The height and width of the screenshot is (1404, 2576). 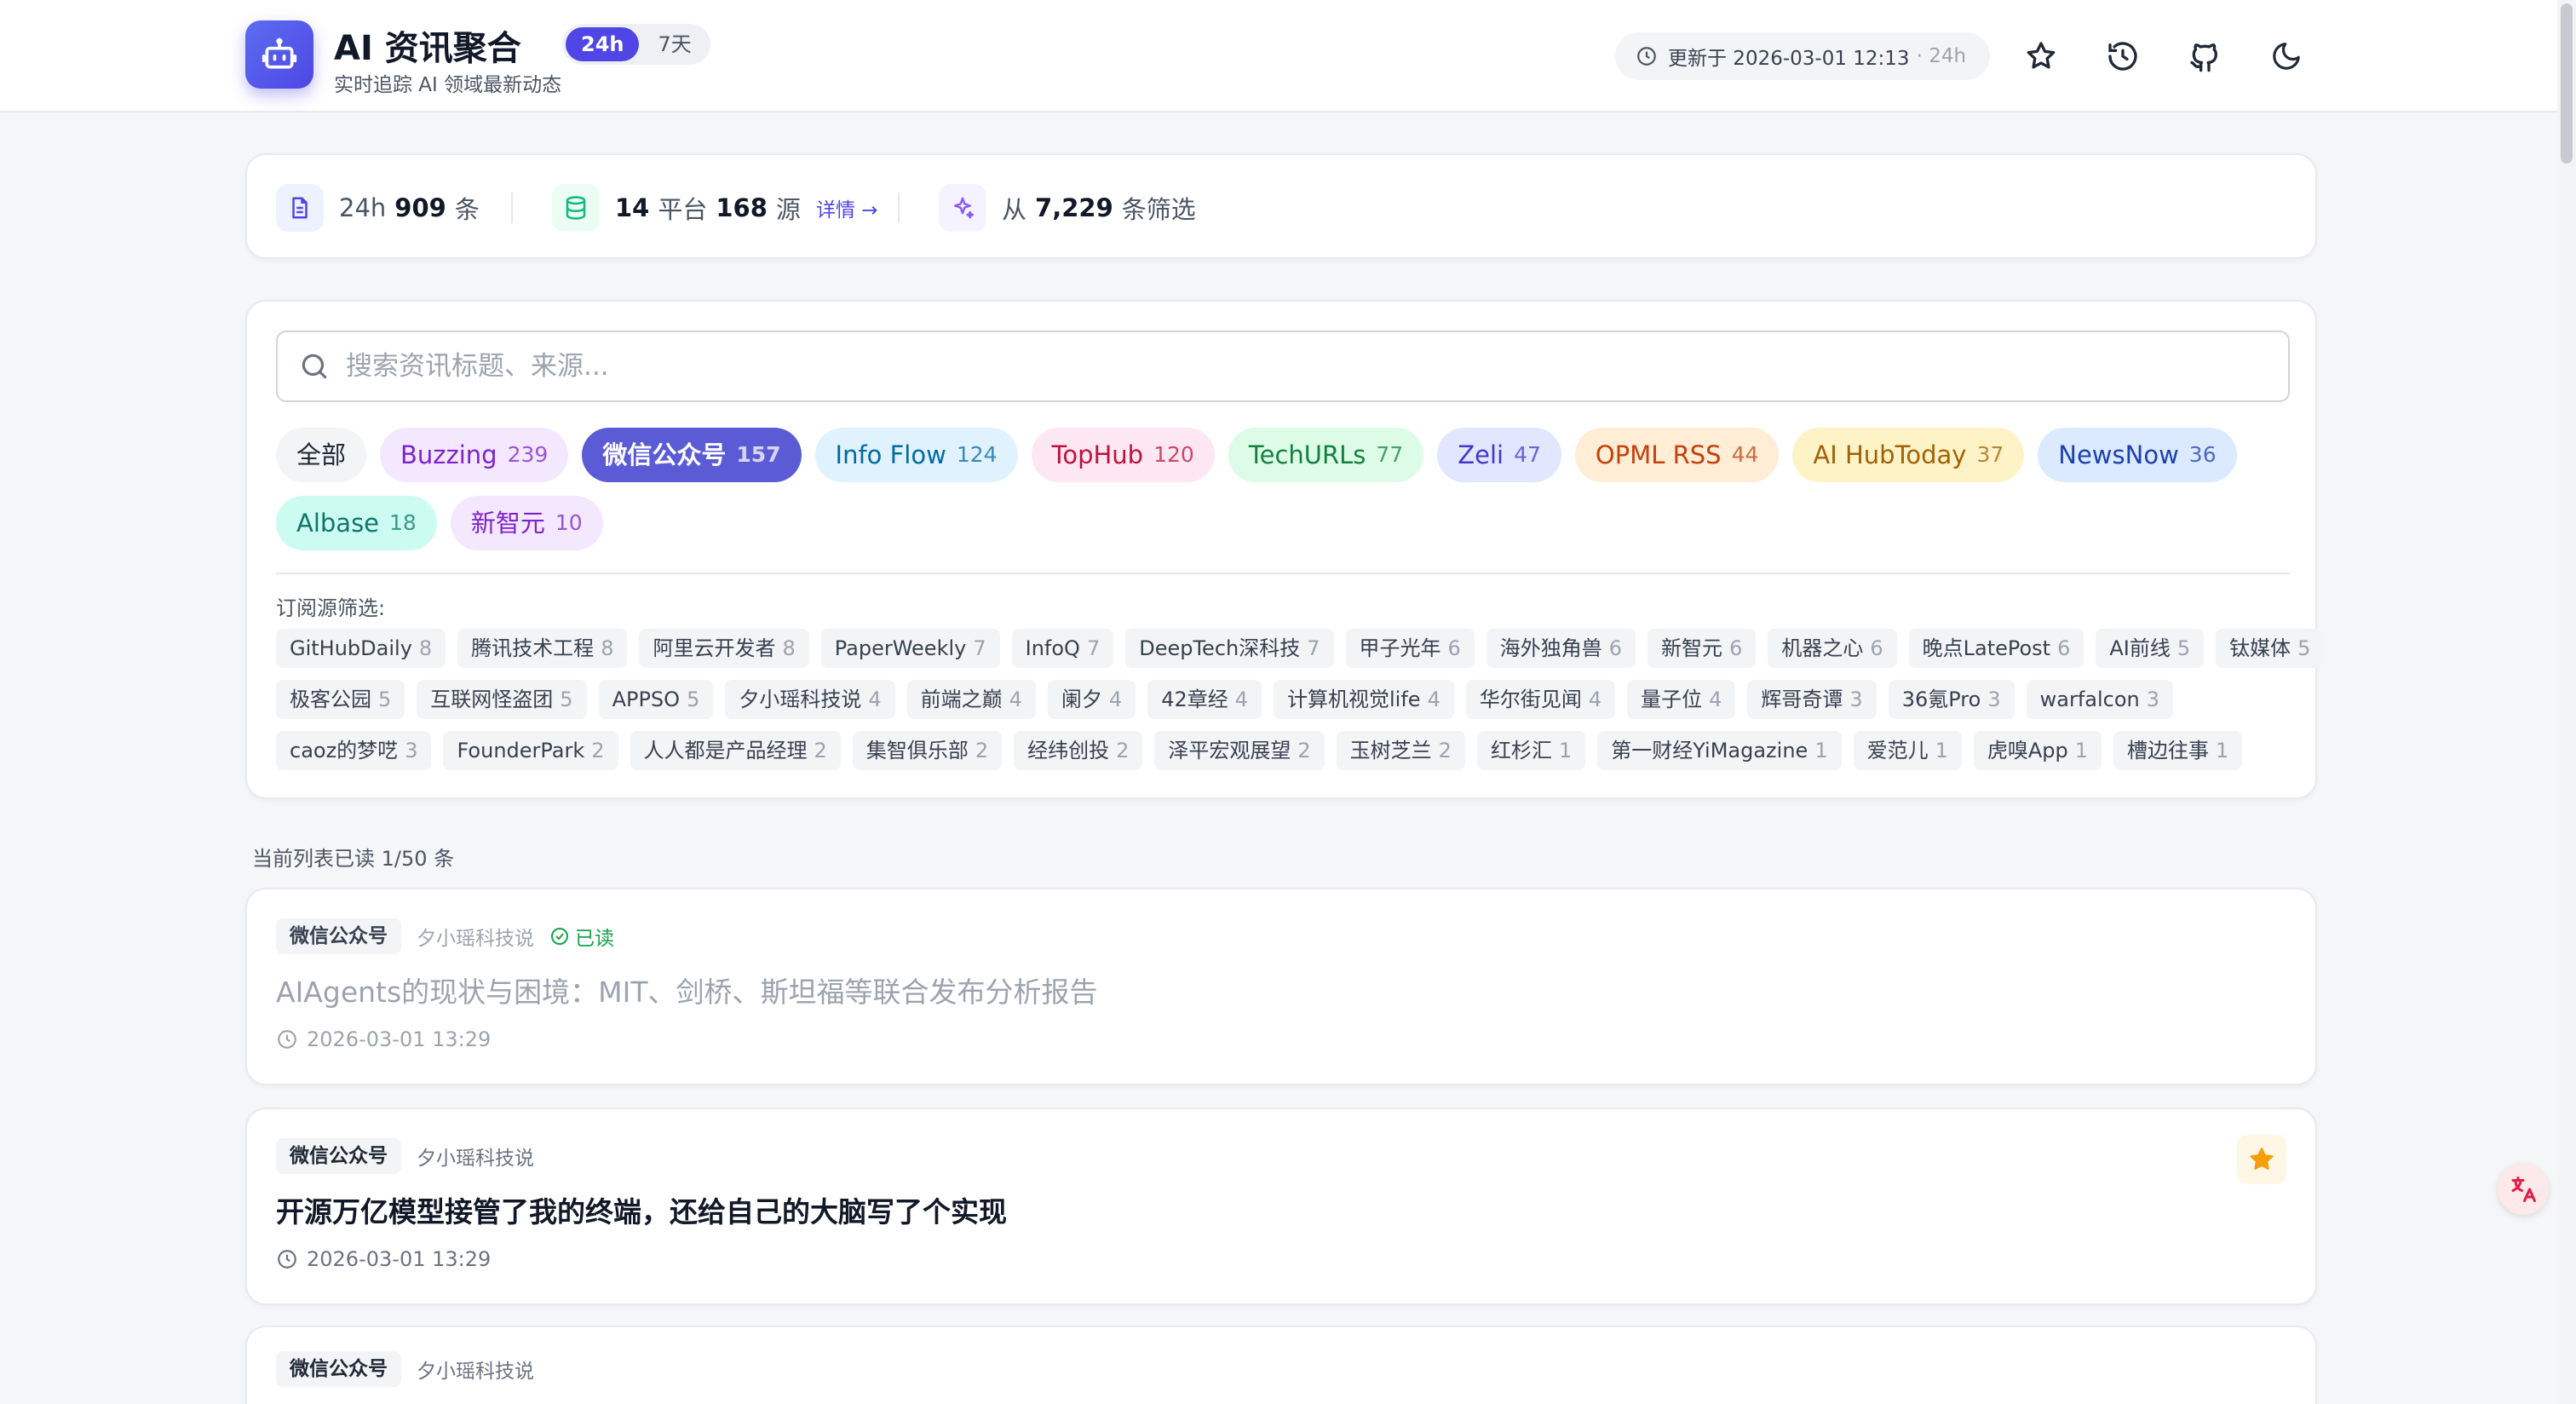 What do you see at coordinates (1996, 648) in the screenshot?
I see `source-filter-chip: 晚点LatePost 6` at bounding box center [1996, 648].